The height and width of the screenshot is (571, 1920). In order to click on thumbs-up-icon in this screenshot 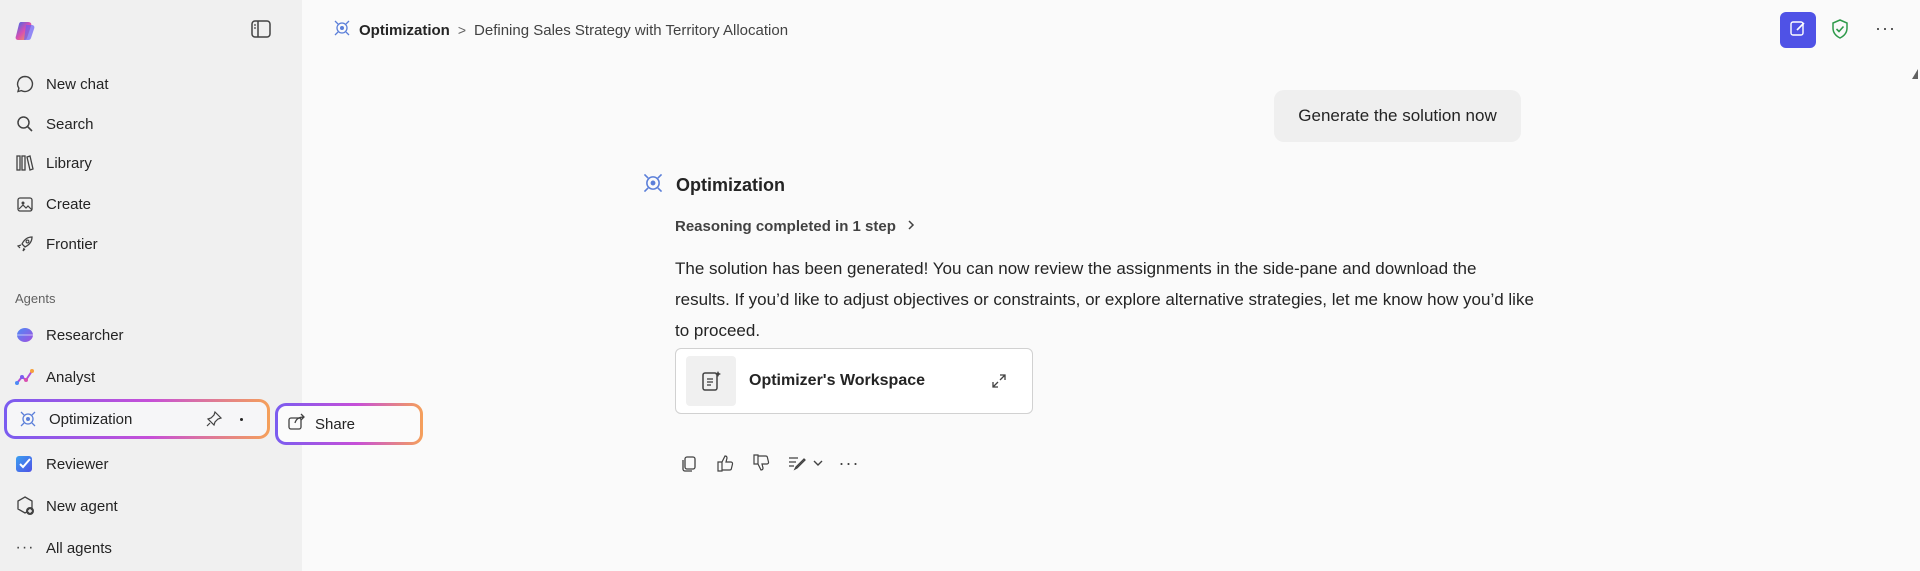, I will do `click(725, 463)`.